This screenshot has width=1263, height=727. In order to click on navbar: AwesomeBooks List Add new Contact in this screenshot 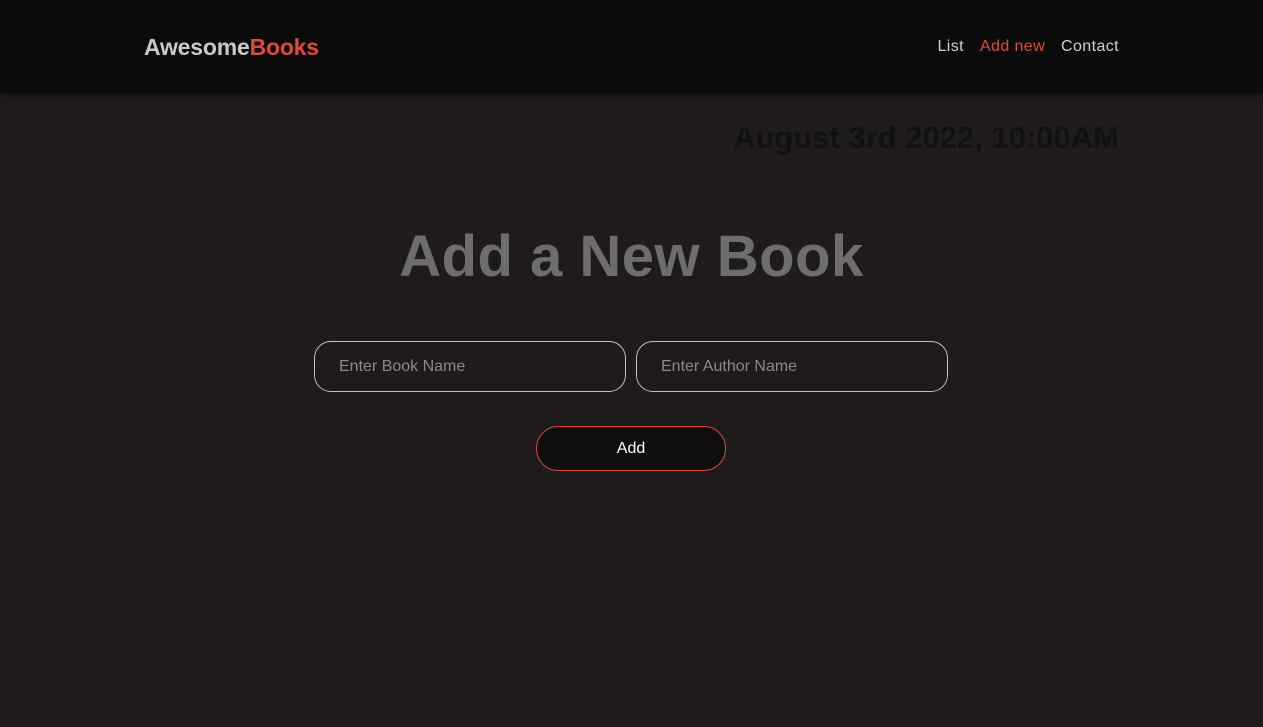, I will do `click(631, 46)`.